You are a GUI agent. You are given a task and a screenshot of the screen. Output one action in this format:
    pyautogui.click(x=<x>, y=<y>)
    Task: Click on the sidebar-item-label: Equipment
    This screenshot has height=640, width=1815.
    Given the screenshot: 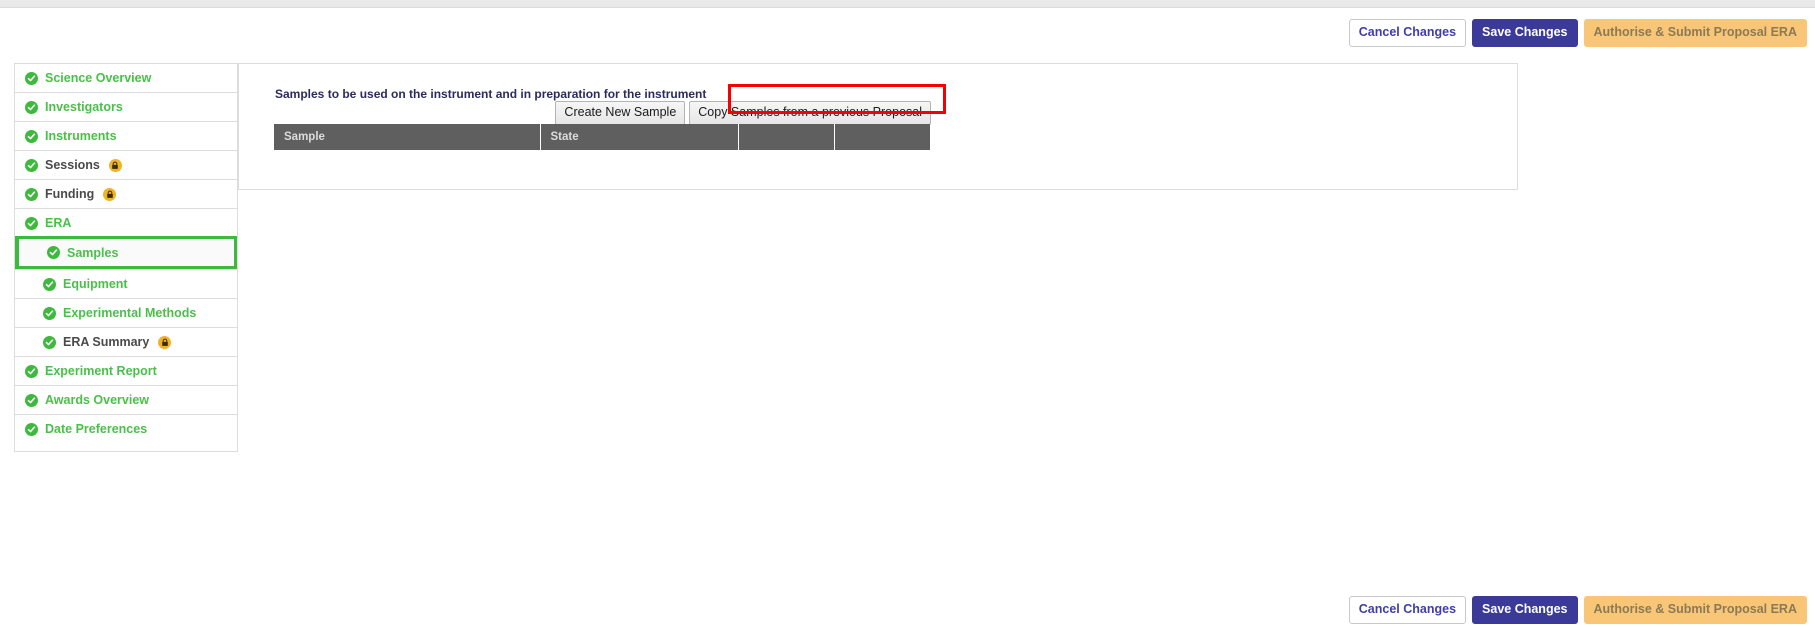 What is the action you would take?
    pyautogui.click(x=95, y=284)
    